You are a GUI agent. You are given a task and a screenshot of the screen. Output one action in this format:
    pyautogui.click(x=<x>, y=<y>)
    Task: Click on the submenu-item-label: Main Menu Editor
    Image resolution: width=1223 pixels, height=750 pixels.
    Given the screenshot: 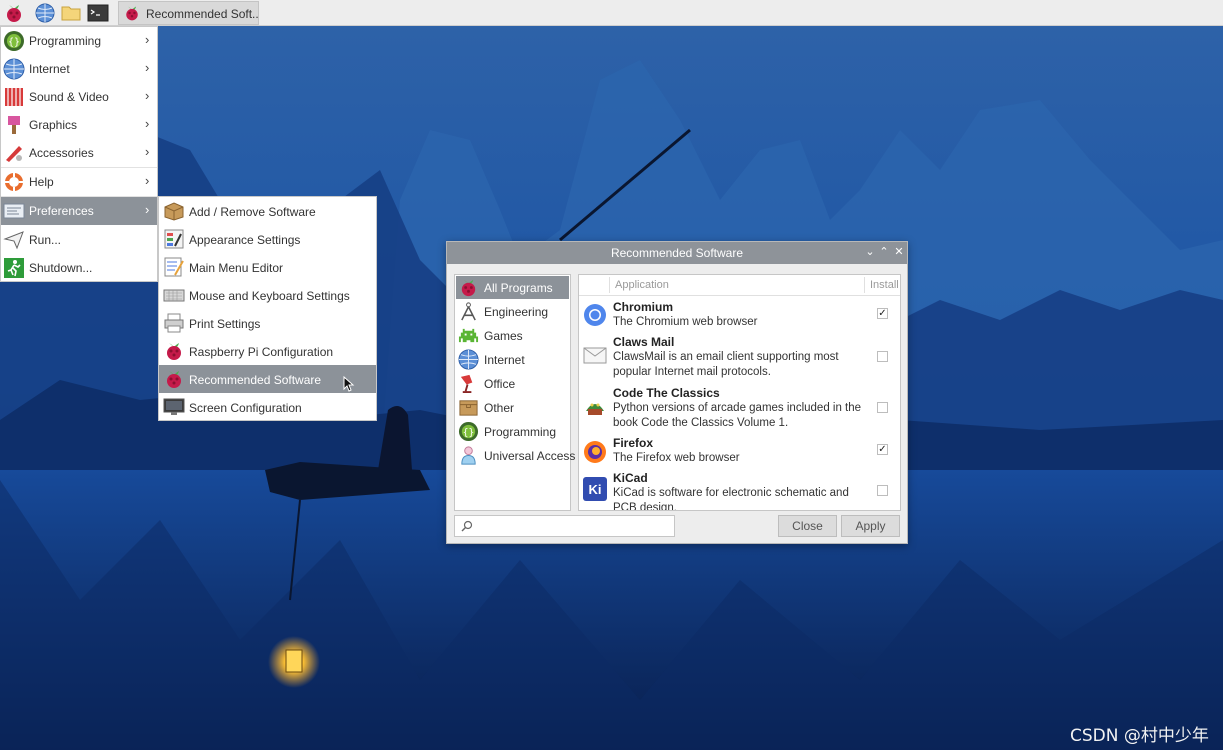 What is the action you would take?
    pyautogui.click(x=236, y=268)
    